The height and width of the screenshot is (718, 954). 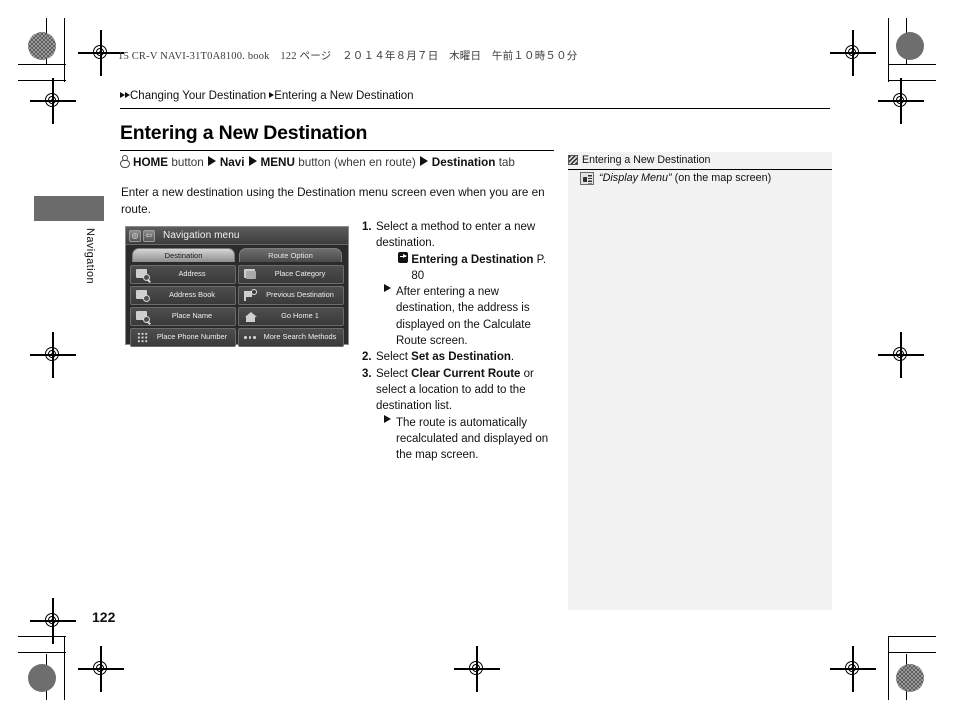 I want to click on side-note-header: Entering a New Destination, so click(x=700, y=160).